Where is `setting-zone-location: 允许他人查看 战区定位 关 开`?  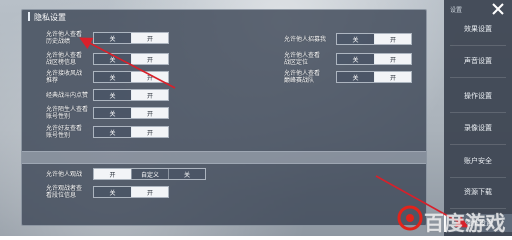
setting-zone-location: 允许他人查看 战区定位 关 开 is located at coordinates (348, 59).